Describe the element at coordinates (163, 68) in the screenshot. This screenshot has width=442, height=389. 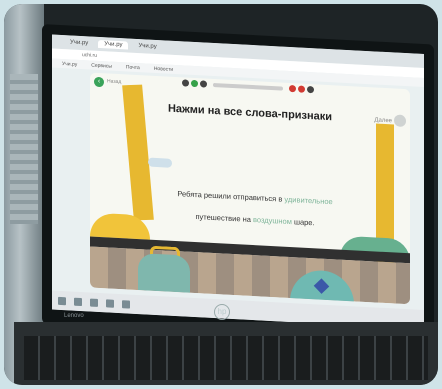
I see `bookmark-item: Новости` at that location.